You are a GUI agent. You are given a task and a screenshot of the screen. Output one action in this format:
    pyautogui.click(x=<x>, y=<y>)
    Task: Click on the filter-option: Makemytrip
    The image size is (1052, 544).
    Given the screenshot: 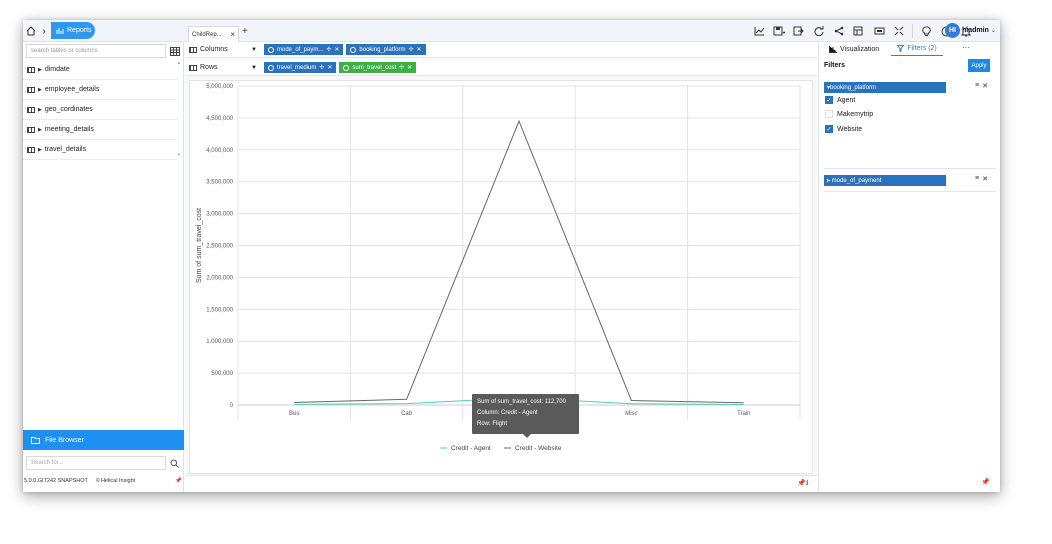 What is the action you would take?
    pyautogui.click(x=849, y=114)
    